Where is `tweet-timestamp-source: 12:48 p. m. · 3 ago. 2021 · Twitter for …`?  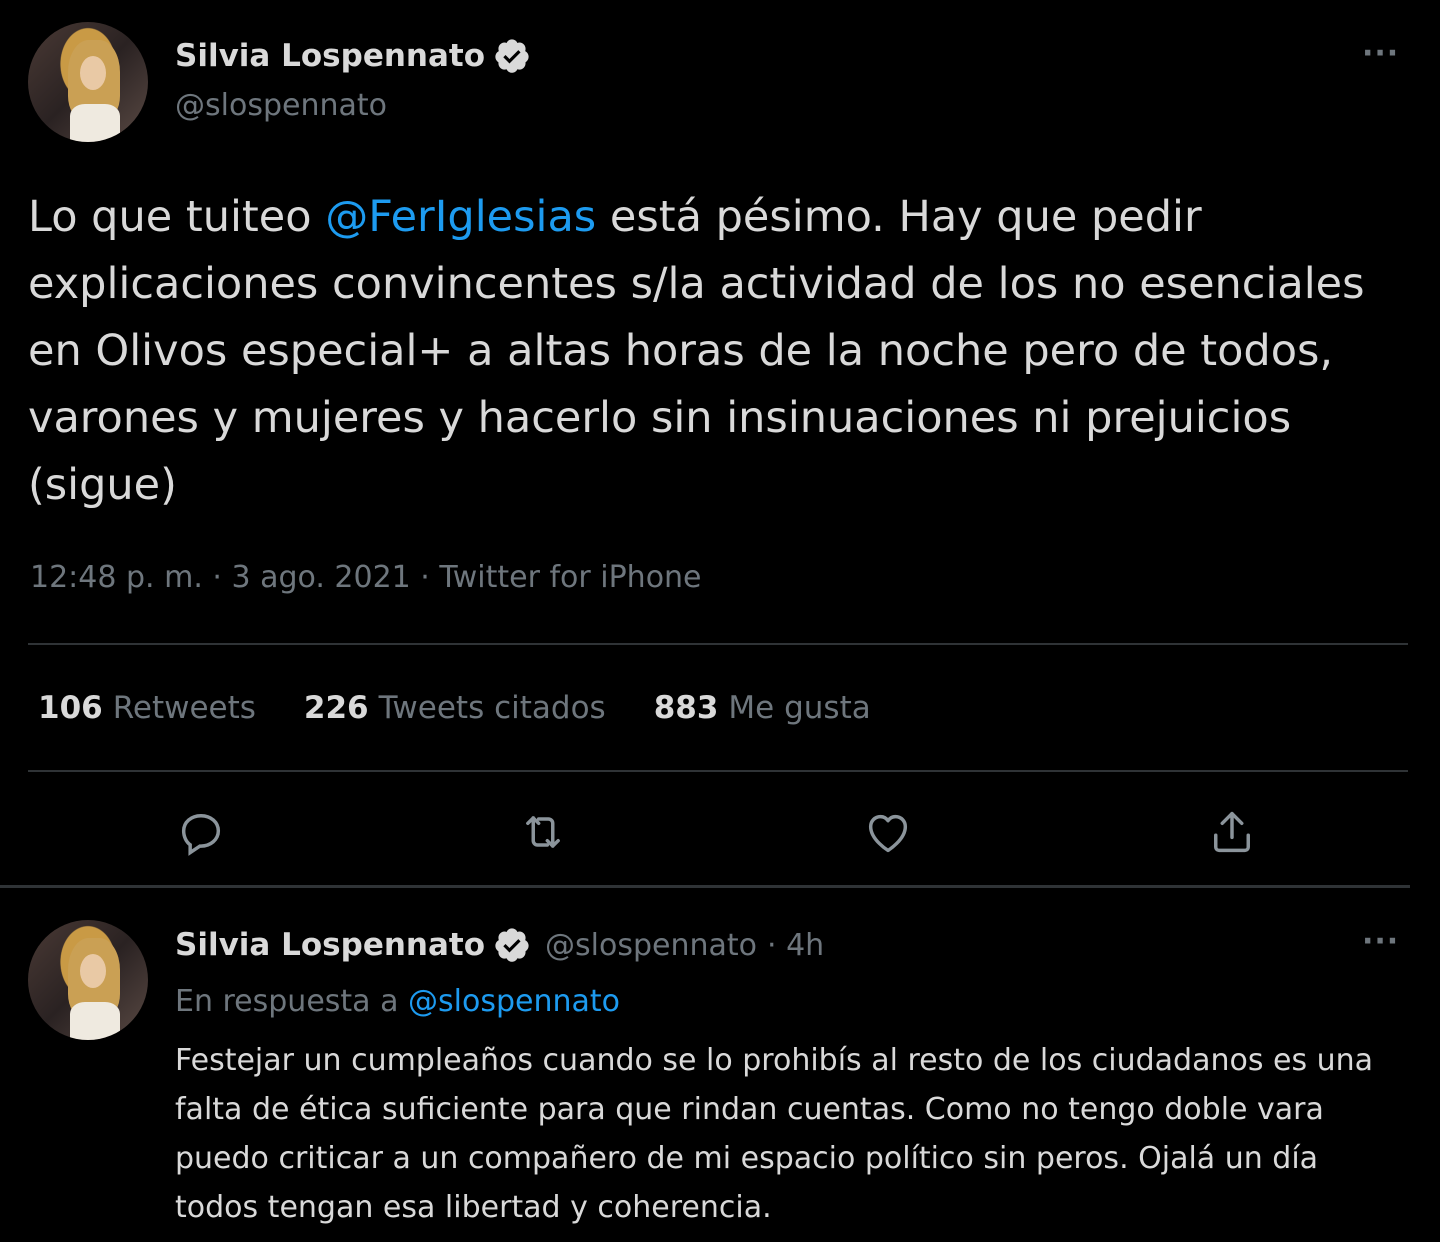 tweet-timestamp-source: 12:48 p. m. · 3 ago. 2021 · Twitter for … is located at coordinates (366, 577).